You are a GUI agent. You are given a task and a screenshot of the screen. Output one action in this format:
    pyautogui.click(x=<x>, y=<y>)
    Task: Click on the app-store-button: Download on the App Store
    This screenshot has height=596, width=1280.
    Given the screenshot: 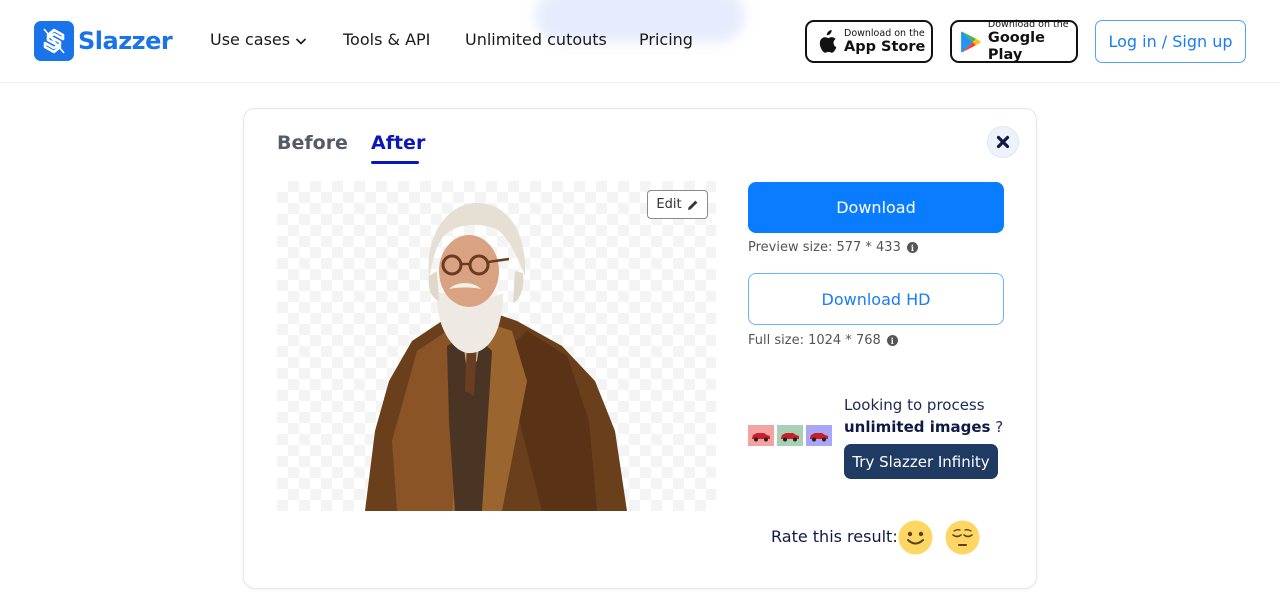 What is the action you would take?
    pyautogui.click(x=869, y=41)
    